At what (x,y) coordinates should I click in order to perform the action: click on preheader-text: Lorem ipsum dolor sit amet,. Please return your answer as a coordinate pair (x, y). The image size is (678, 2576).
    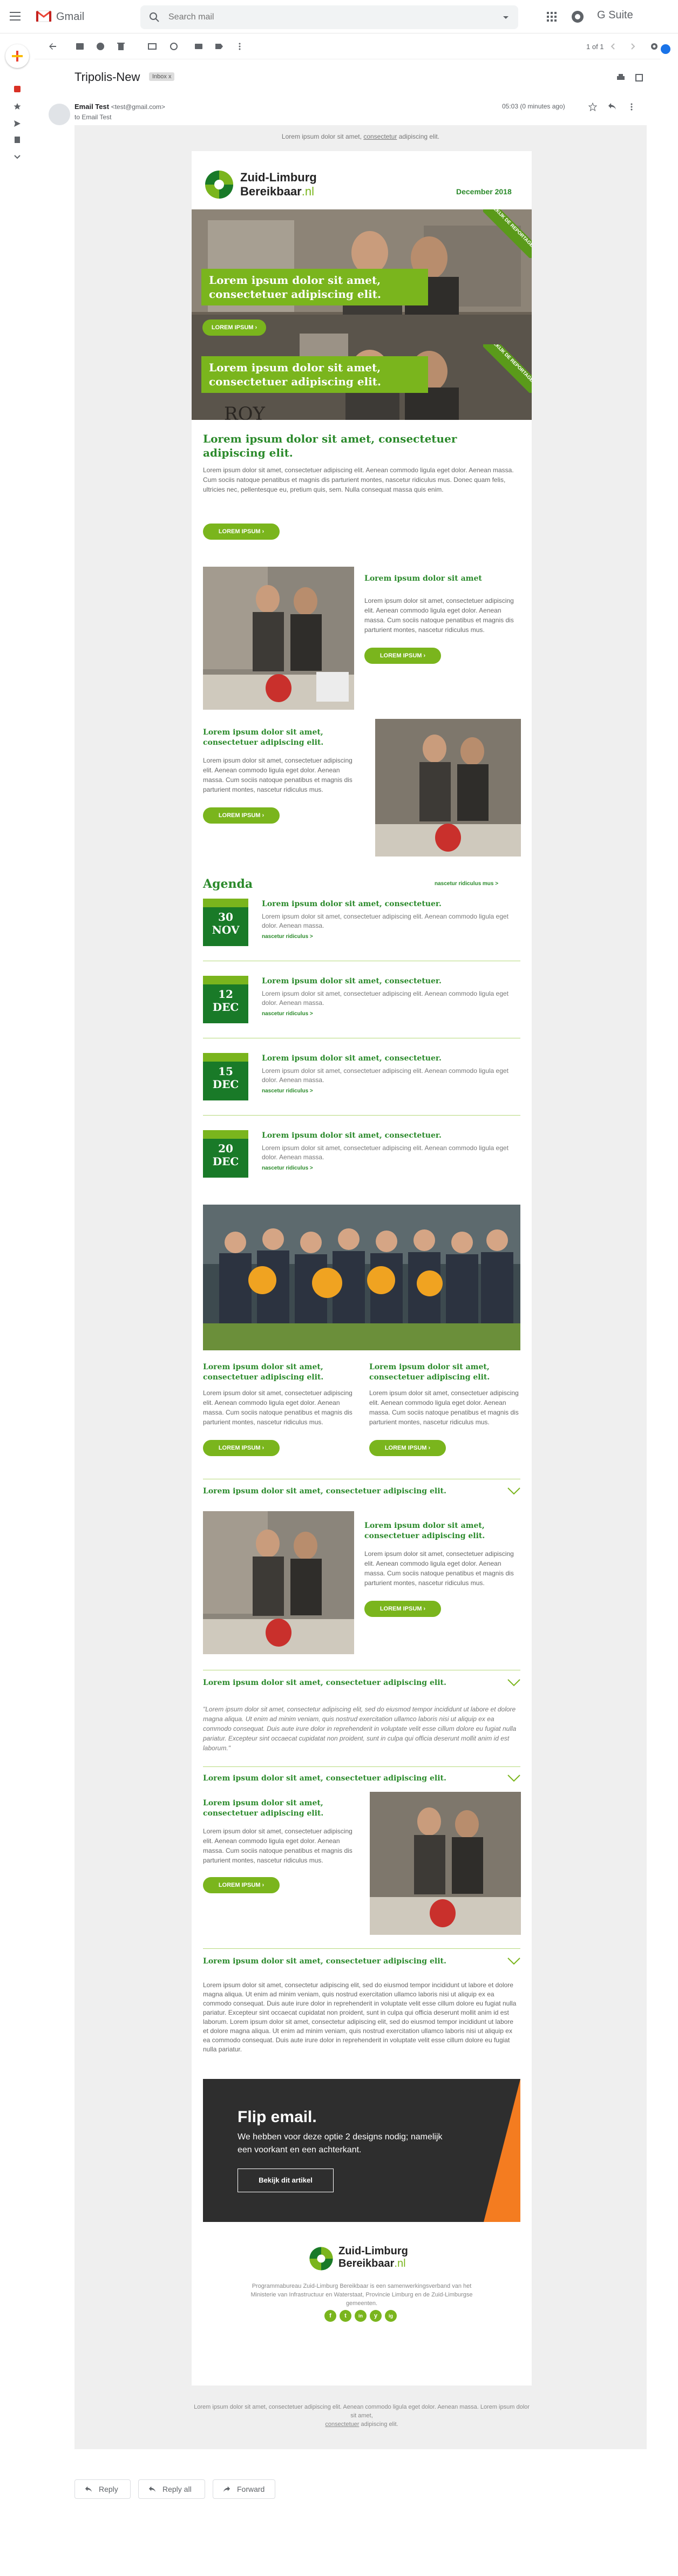
    Looking at the image, I should click on (322, 136).